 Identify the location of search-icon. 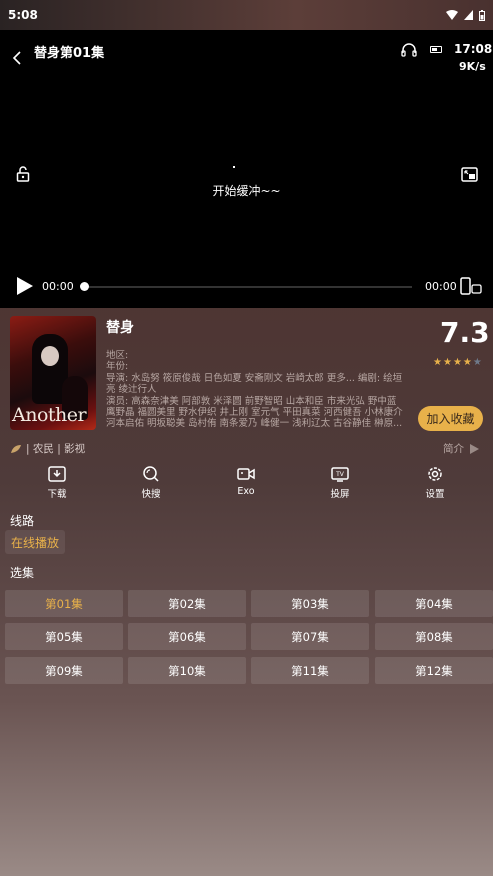
(151, 474).